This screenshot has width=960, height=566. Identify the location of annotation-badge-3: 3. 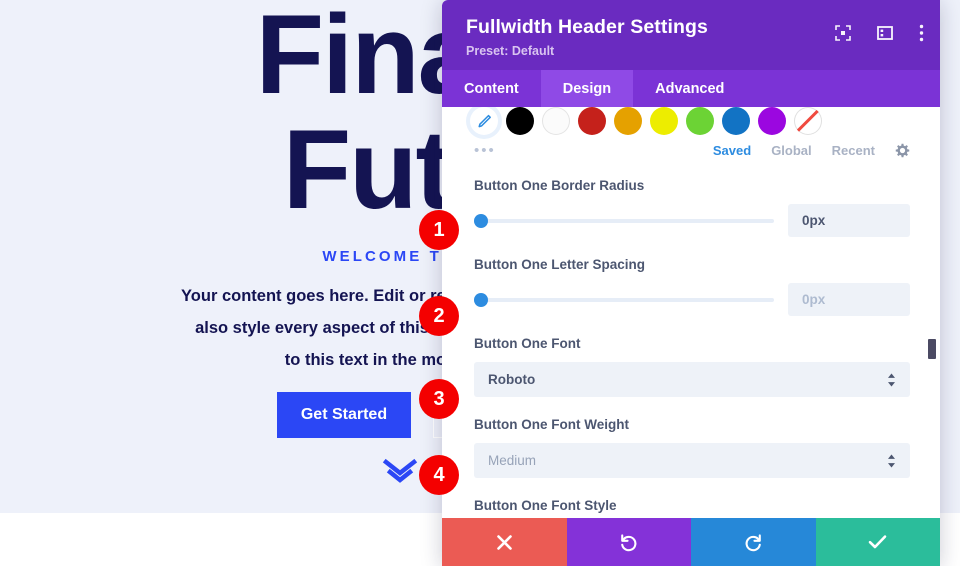
(439, 399).